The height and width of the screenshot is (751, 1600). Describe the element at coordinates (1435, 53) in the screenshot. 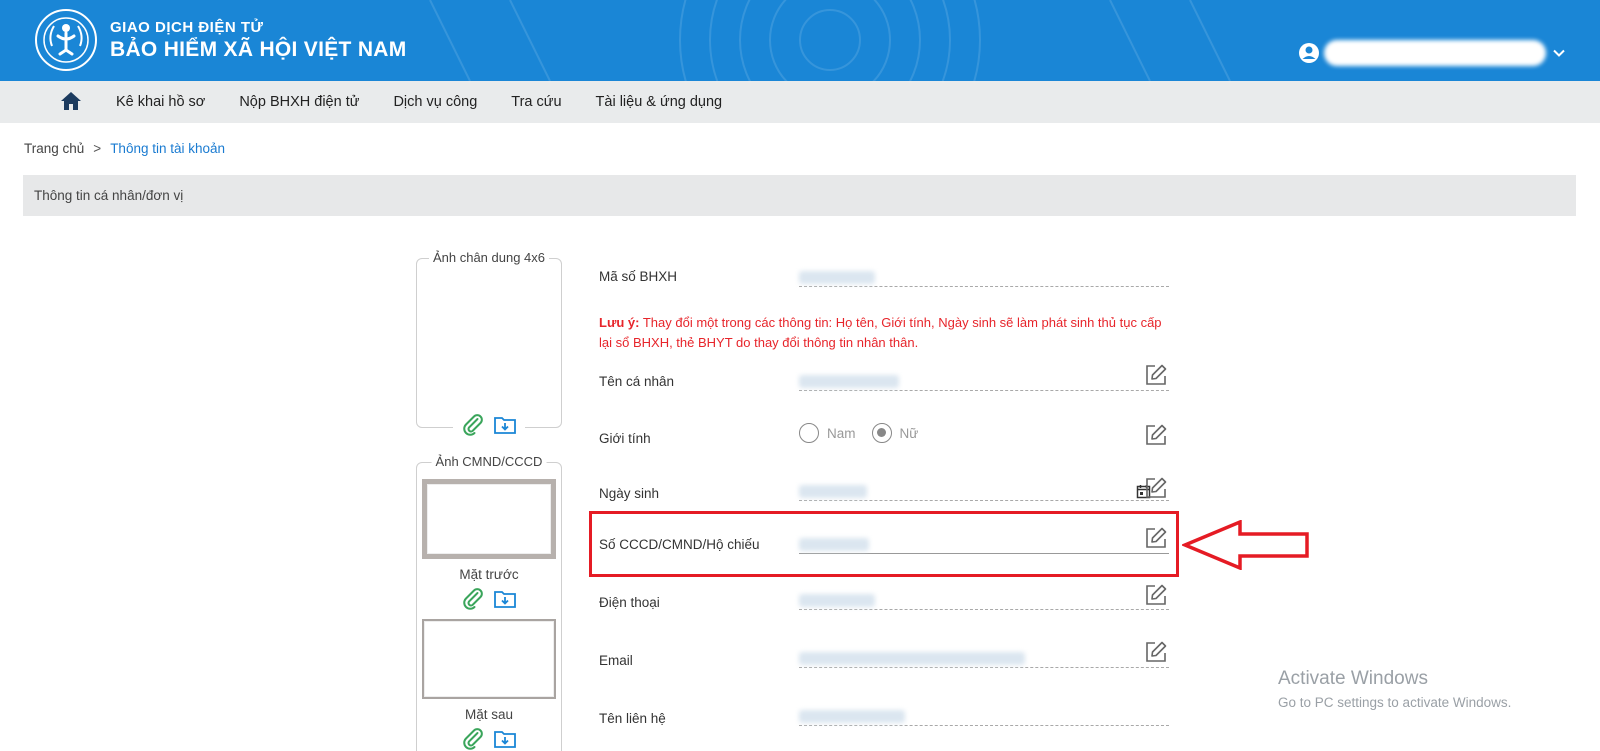

I see `user-name-redacted` at that location.